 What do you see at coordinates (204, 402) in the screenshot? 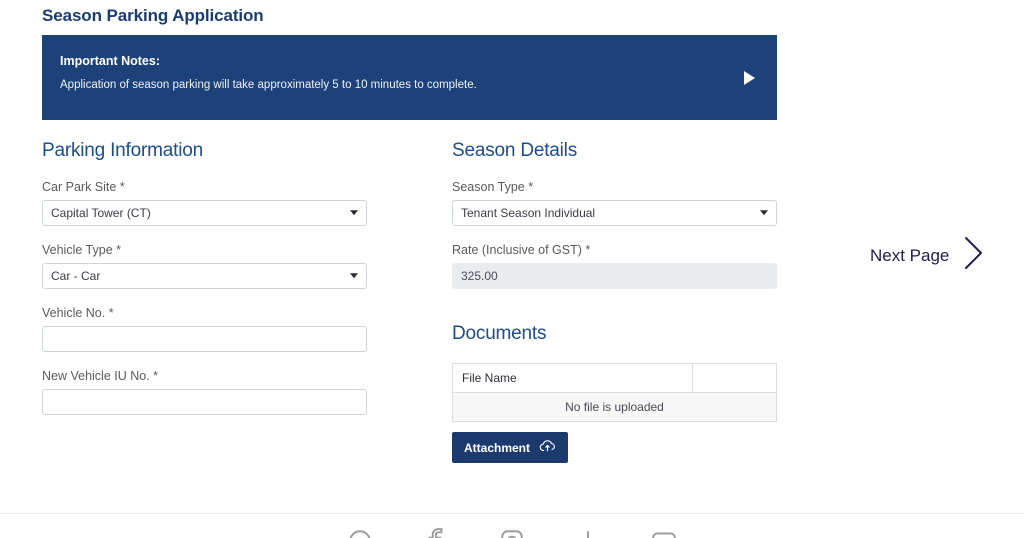
I see `new-vehicle-iu-no-input` at bounding box center [204, 402].